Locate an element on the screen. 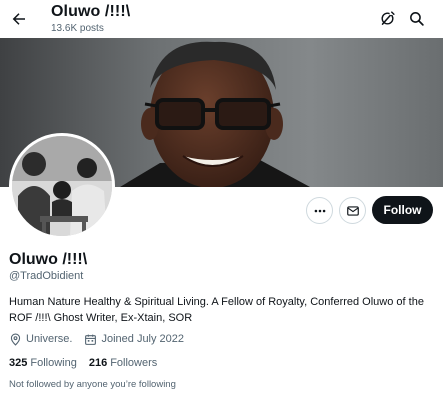 This screenshot has height=417, width=443. joined-date: Joined July 2022 is located at coordinates (143, 339).